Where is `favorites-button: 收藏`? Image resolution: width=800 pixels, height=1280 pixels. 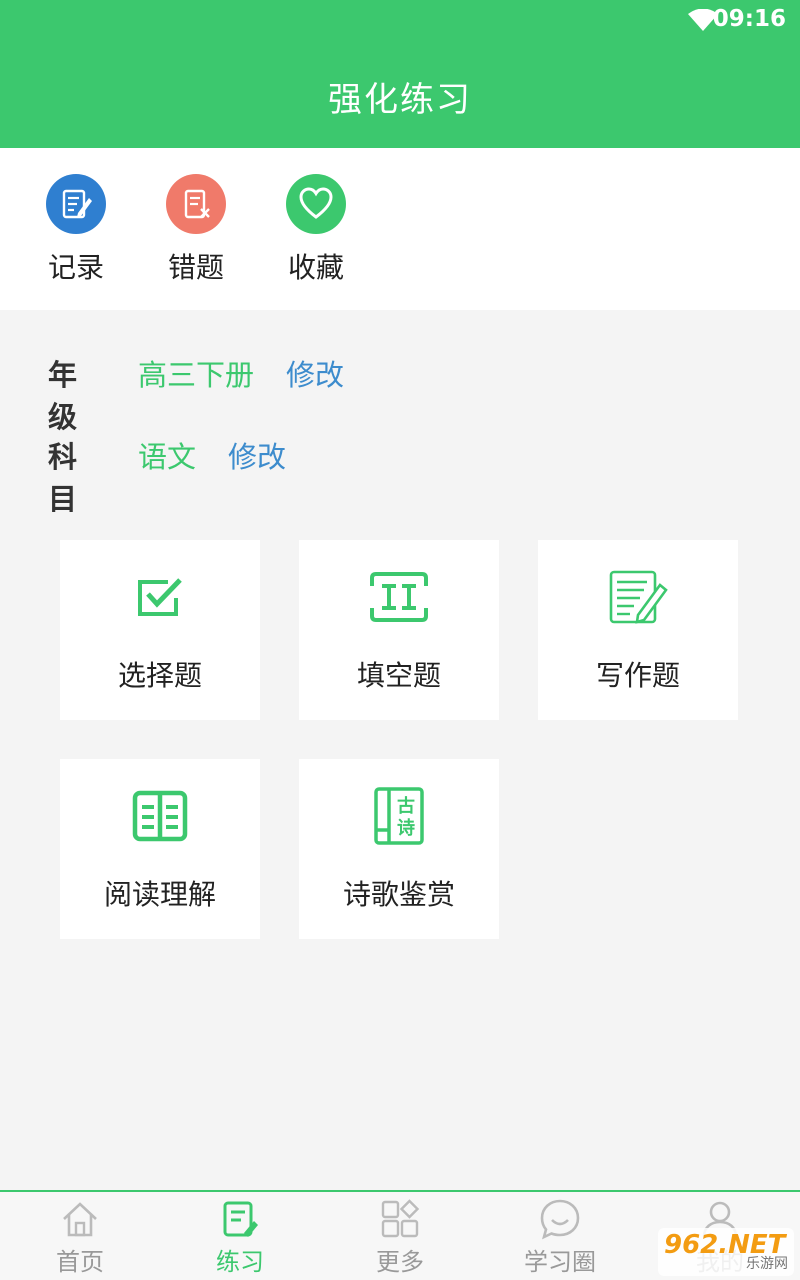 favorites-button: 收藏 is located at coordinates (316, 230).